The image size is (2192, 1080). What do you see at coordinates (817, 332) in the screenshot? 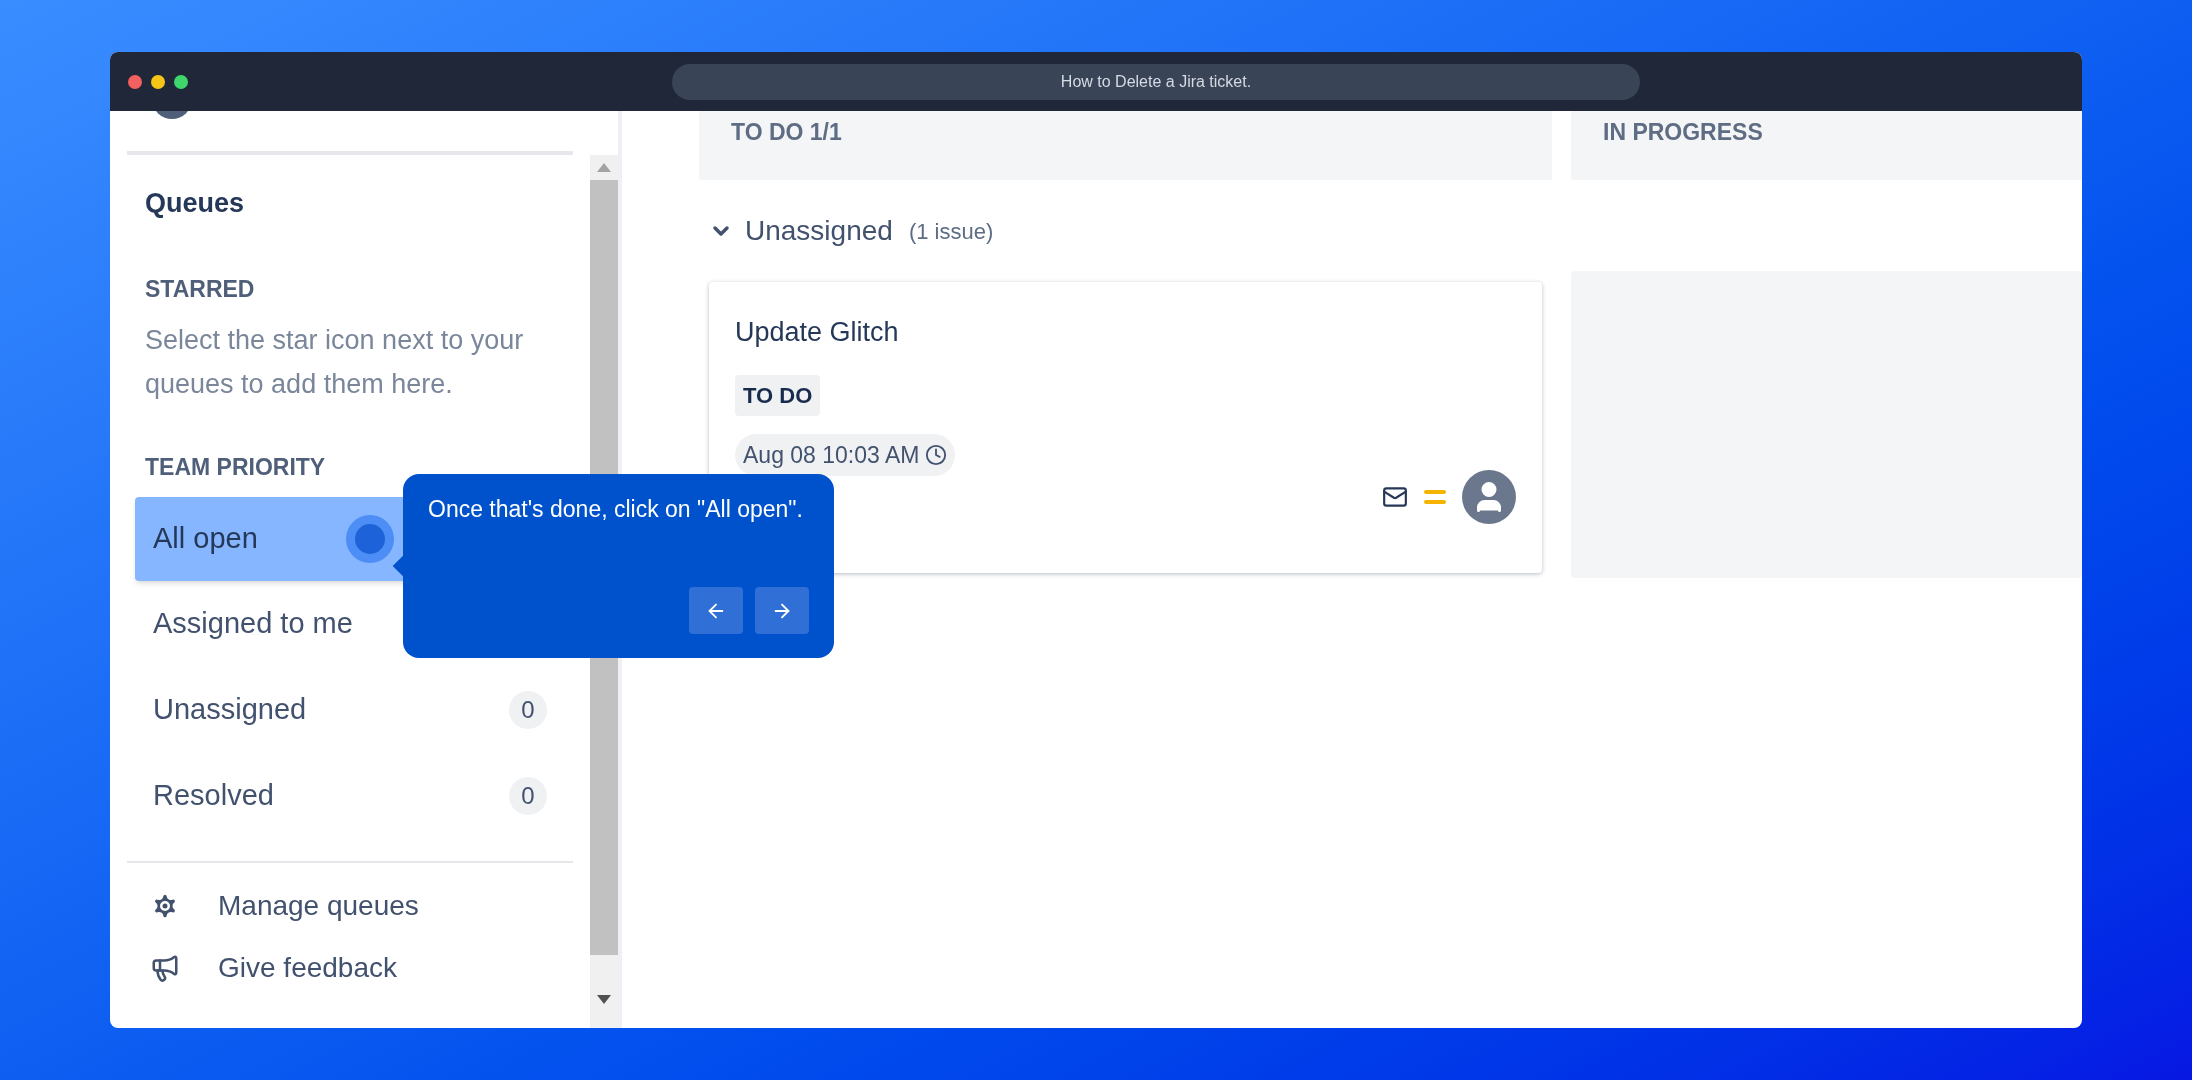
I see `issue-title: Update Glitch` at bounding box center [817, 332].